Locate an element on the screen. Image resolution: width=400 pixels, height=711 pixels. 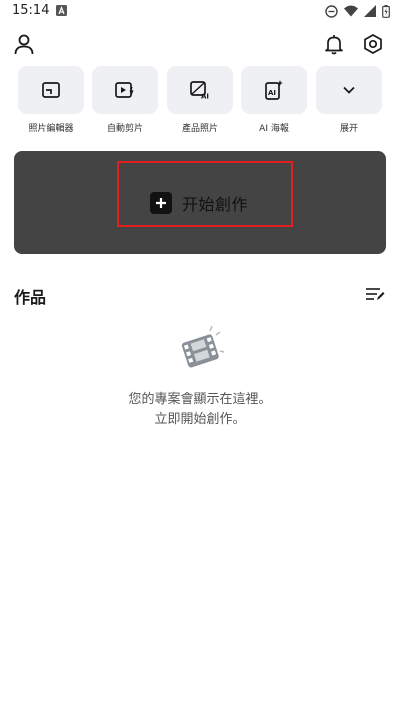
tool-photo-editor: 照片編輯器 is located at coordinates (51, 101).